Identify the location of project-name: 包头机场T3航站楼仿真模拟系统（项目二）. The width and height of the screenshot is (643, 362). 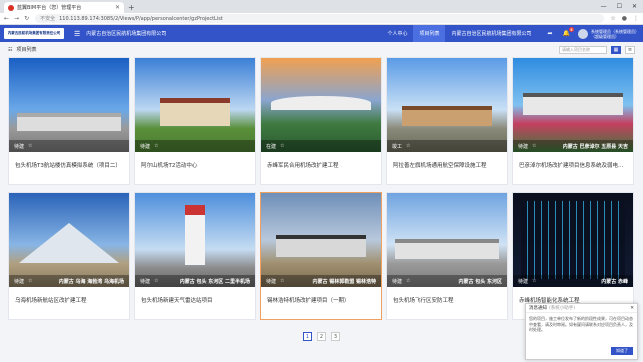
(69, 165).